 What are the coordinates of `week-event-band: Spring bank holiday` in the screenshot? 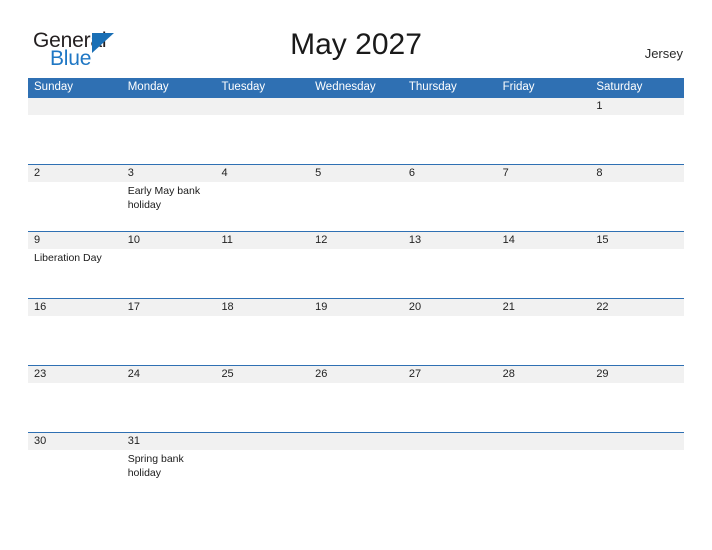 It's located at (356, 474).